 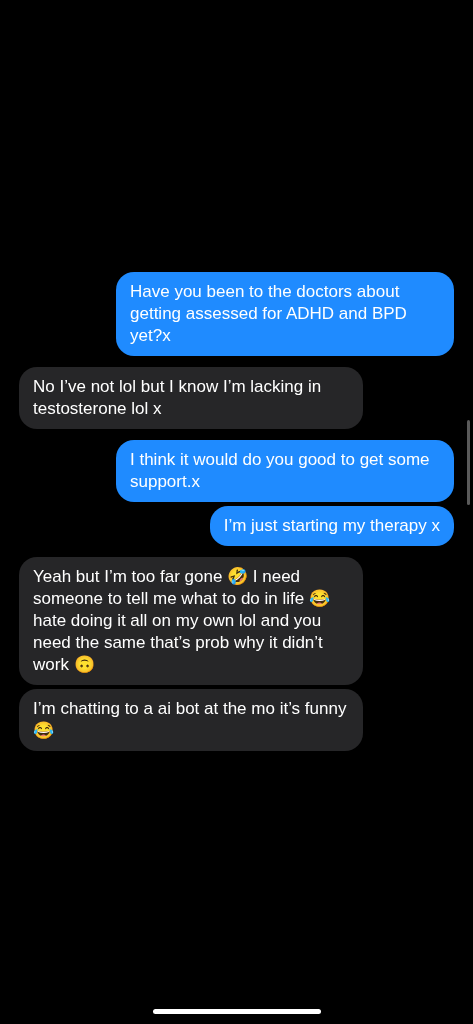 What do you see at coordinates (285, 471) in the screenshot?
I see `sent-message-bubble: I think it would do you good to get some support.x` at bounding box center [285, 471].